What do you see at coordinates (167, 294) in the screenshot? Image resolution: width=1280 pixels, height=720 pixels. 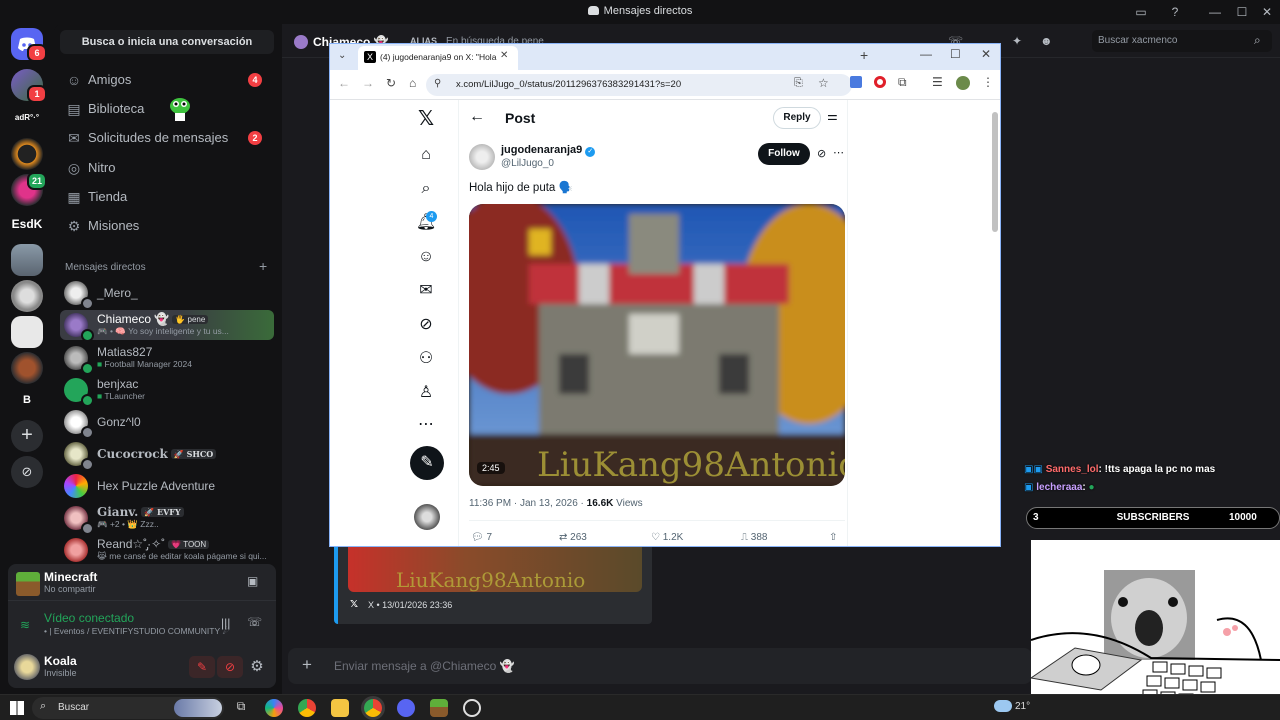 I see `dm-item: _Mero_` at bounding box center [167, 294].